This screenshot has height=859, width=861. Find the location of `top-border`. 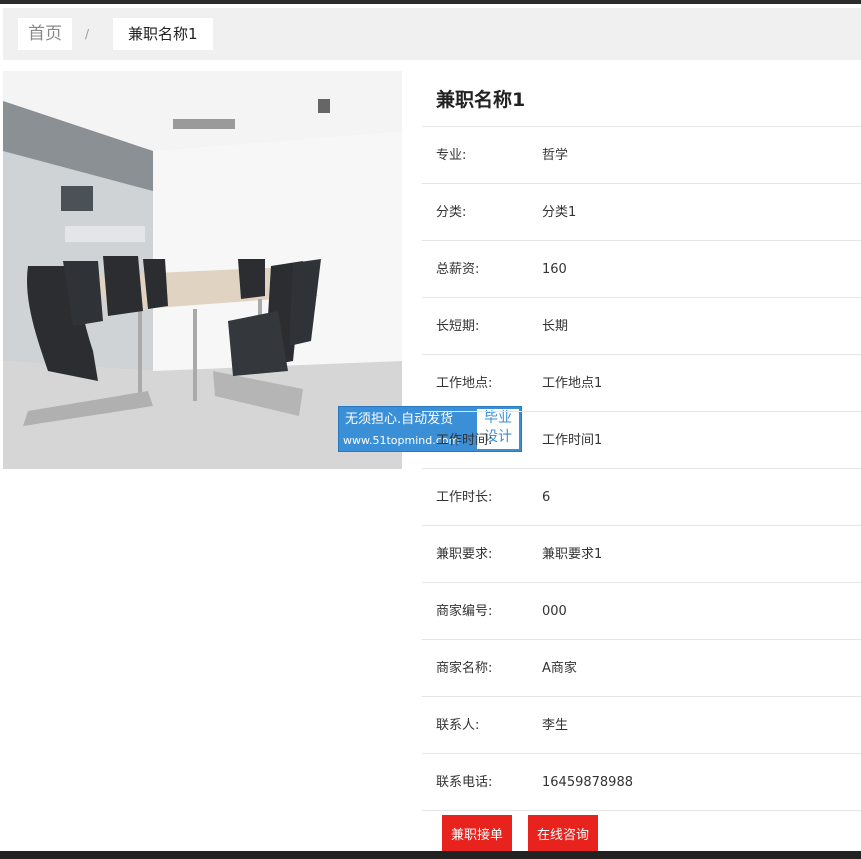

top-border is located at coordinates (430, 2).